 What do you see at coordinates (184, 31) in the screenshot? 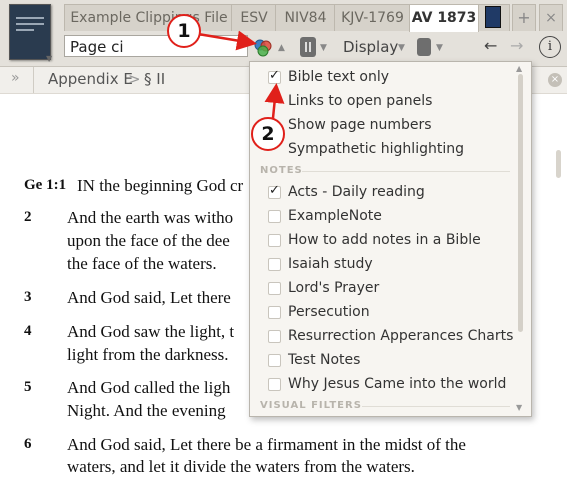
I see `annotation-callout-1: 1` at bounding box center [184, 31].